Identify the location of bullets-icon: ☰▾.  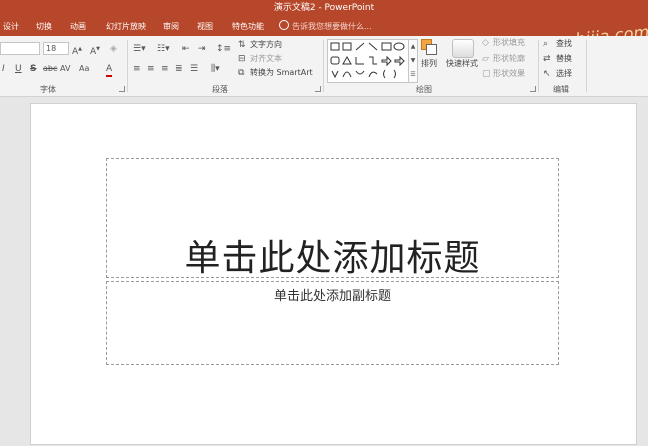
(139, 49).